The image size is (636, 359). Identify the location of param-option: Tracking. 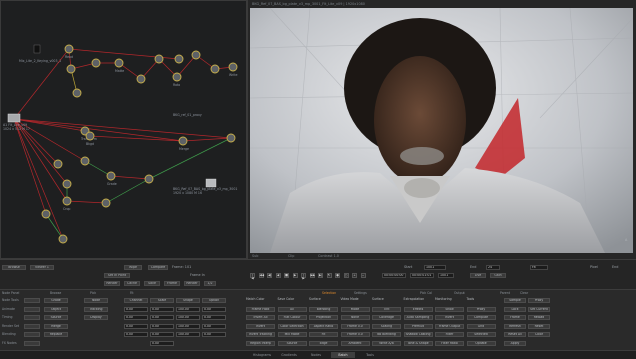
(96, 309).